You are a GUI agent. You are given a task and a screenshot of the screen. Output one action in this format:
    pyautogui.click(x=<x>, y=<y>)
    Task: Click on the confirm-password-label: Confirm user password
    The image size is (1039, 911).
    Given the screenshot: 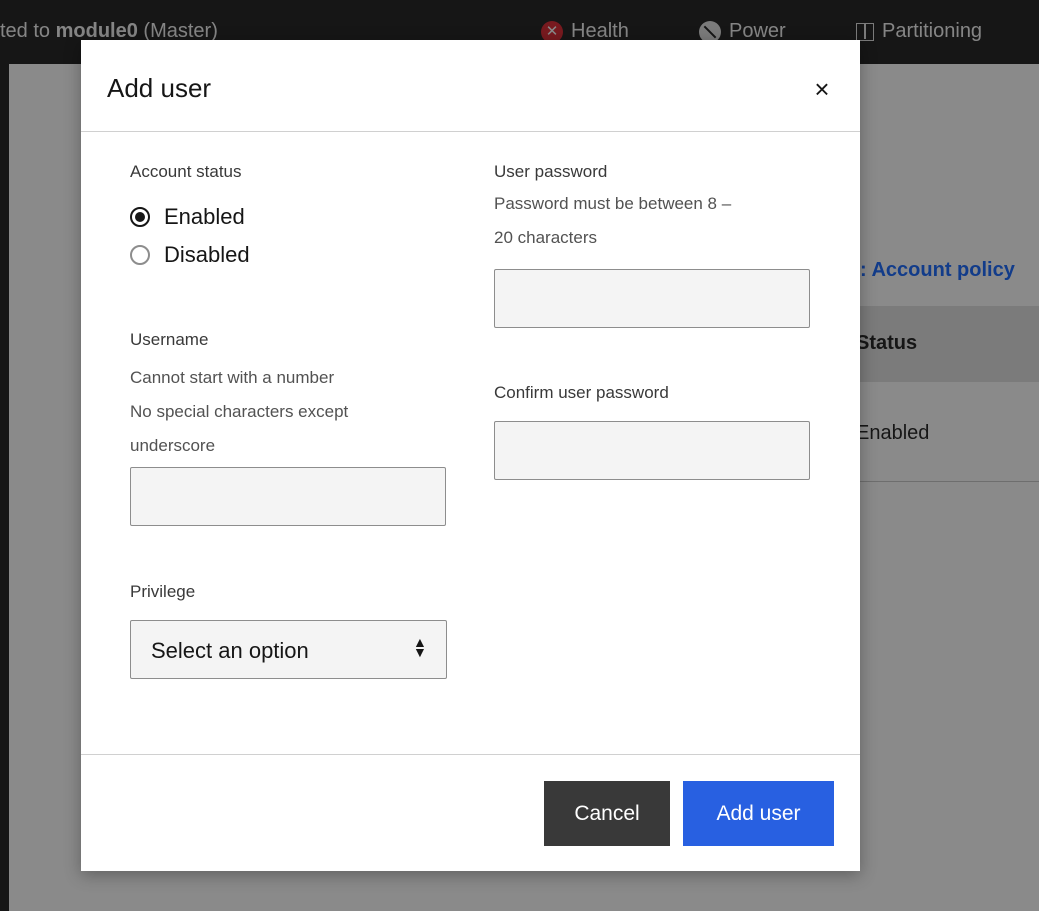 What is the action you would take?
    pyautogui.click(x=581, y=392)
    